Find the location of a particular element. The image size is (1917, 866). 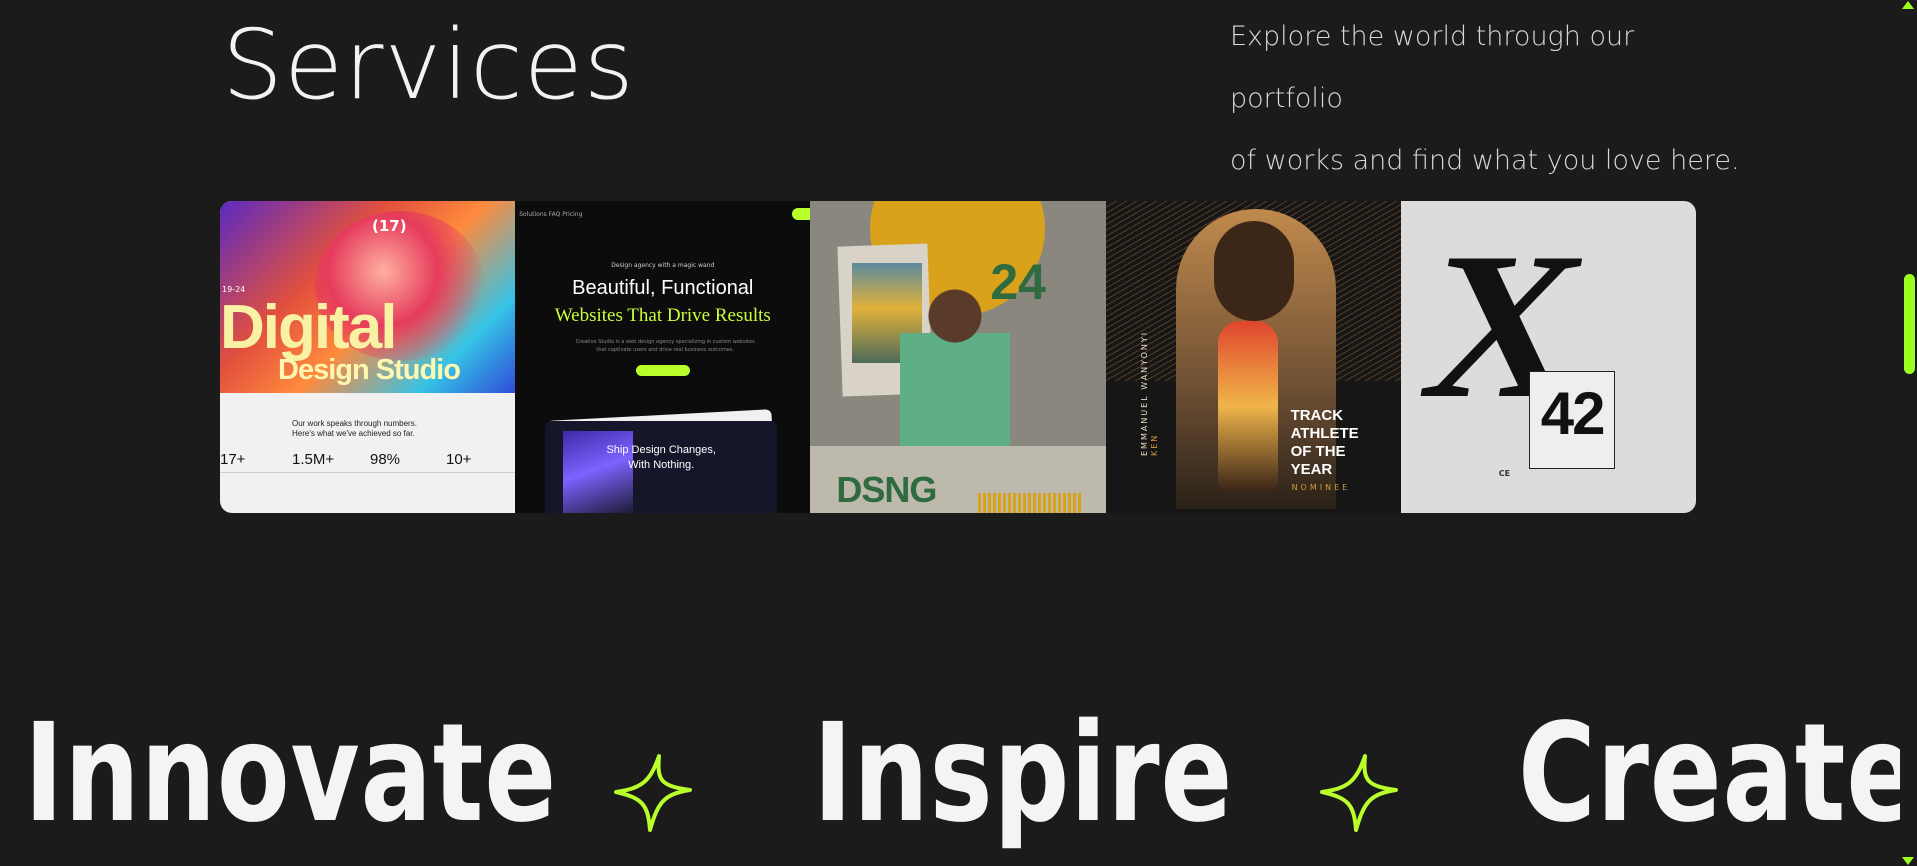

stat-value: 1.5M+ is located at coordinates (313, 459).